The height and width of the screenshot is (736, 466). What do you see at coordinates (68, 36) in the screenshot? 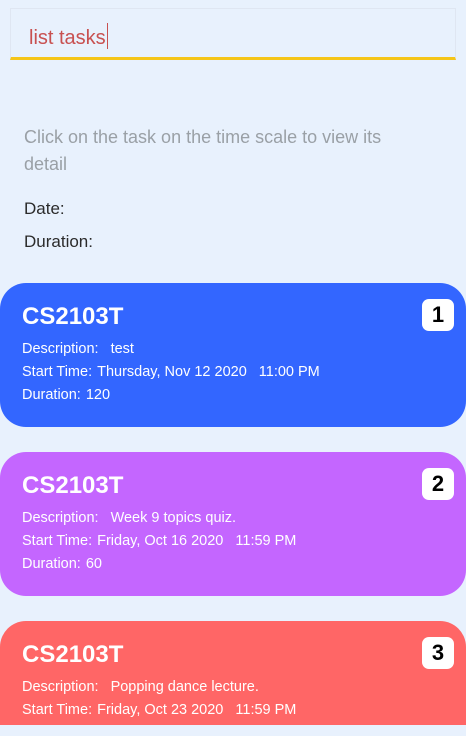
I see `command-input: list tasks` at bounding box center [68, 36].